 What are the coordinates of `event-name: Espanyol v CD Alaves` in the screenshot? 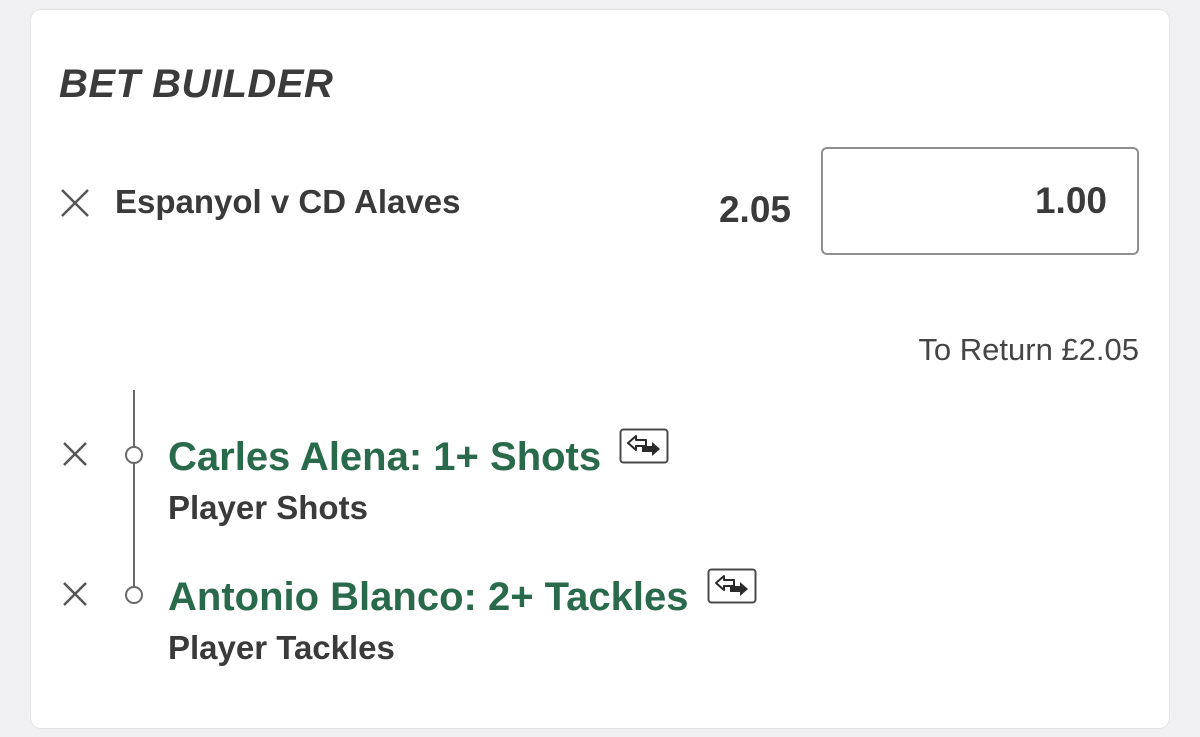 It's located at (288, 201).